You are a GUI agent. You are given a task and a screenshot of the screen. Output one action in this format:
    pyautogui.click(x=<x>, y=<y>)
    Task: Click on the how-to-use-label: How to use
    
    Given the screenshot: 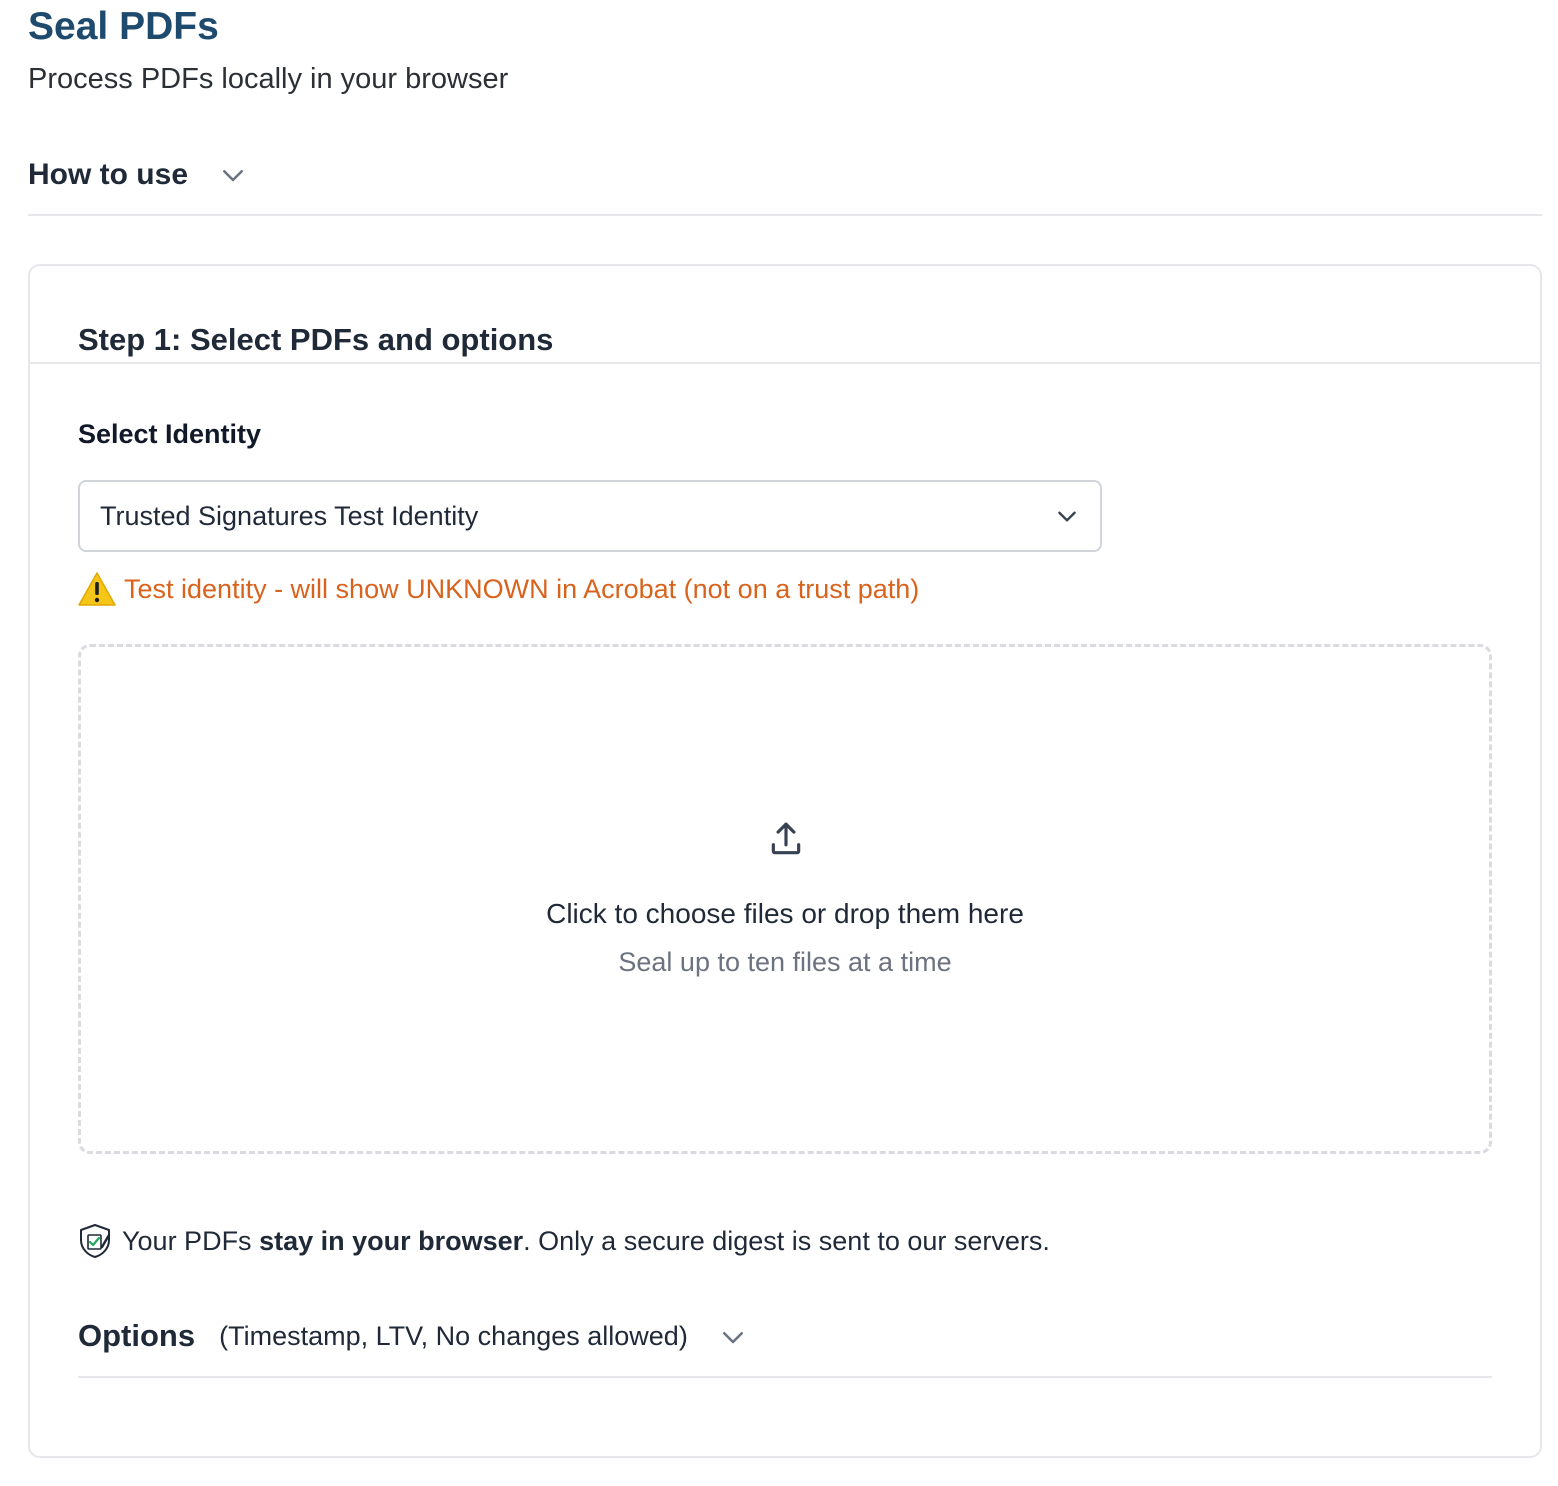 What is the action you would take?
    pyautogui.click(x=108, y=174)
    